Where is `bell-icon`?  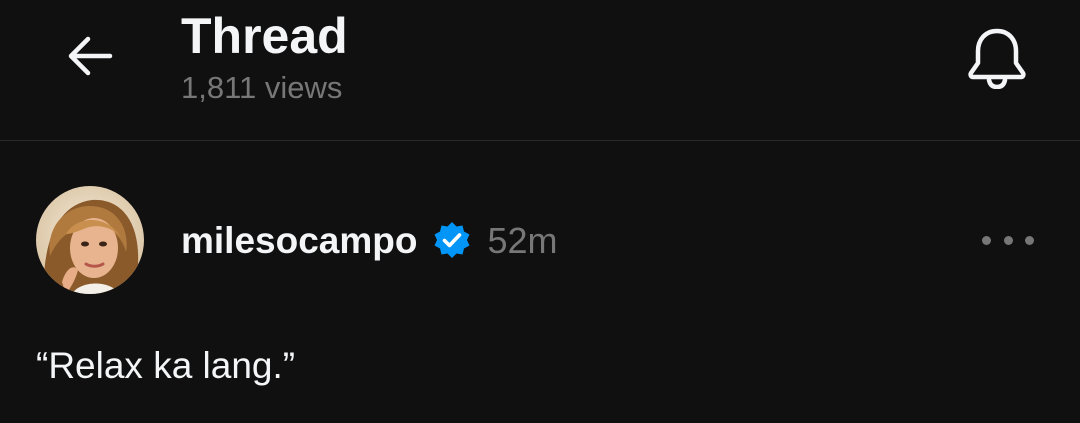 bell-icon is located at coordinates (997, 58).